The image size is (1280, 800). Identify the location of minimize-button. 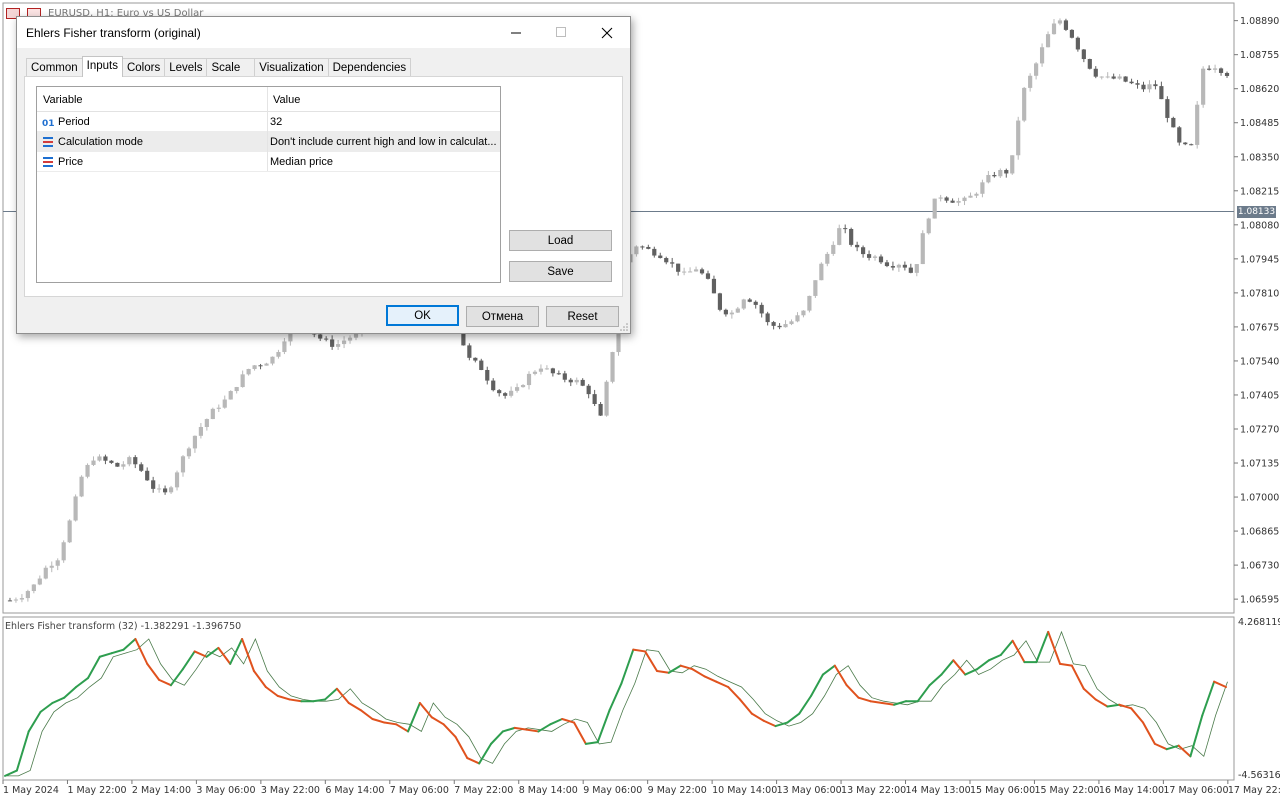
(516, 32).